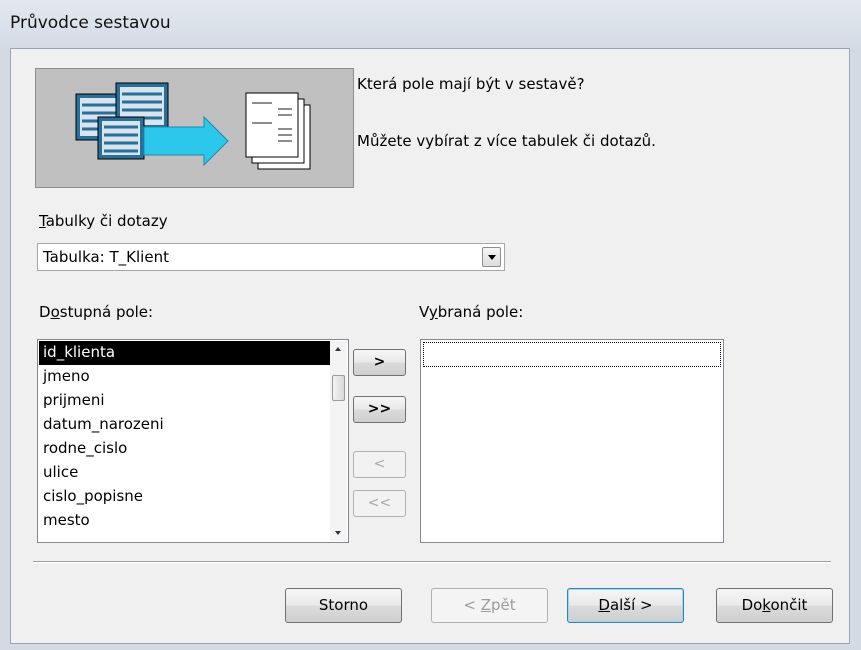 This screenshot has width=861, height=650. I want to click on finish-button: Dokončit, so click(774, 605).